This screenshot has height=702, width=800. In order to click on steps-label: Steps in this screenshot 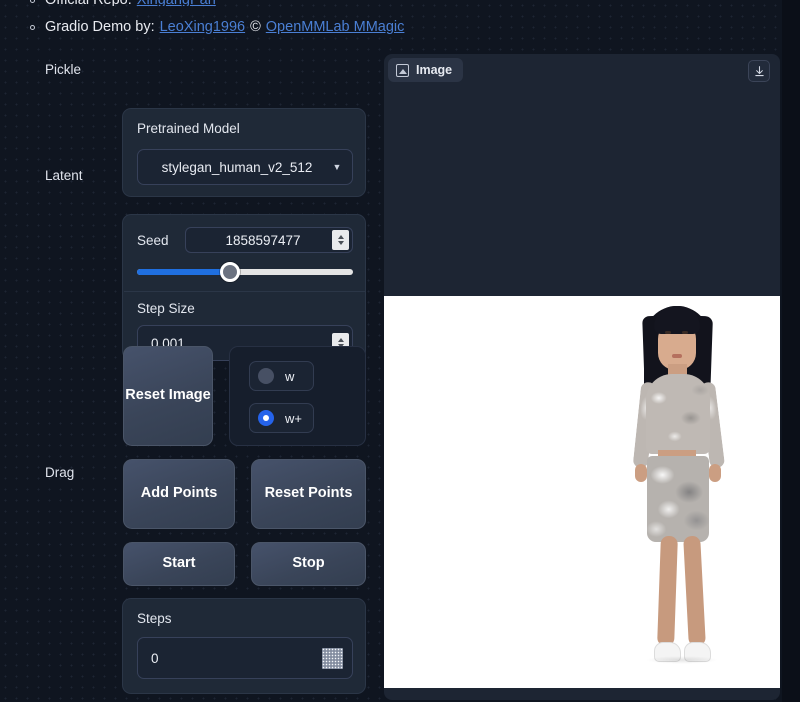, I will do `click(154, 618)`.